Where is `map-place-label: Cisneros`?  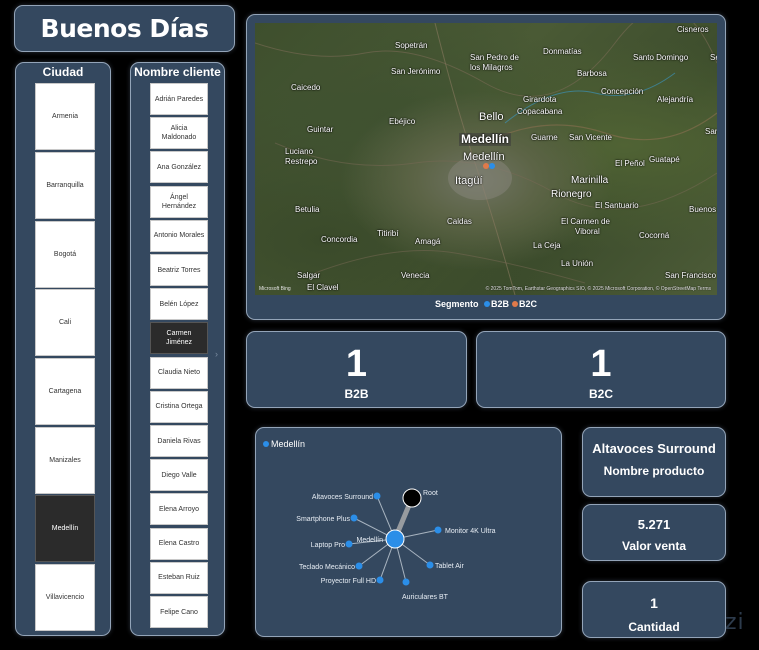 map-place-label: Cisneros is located at coordinates (693, 29).